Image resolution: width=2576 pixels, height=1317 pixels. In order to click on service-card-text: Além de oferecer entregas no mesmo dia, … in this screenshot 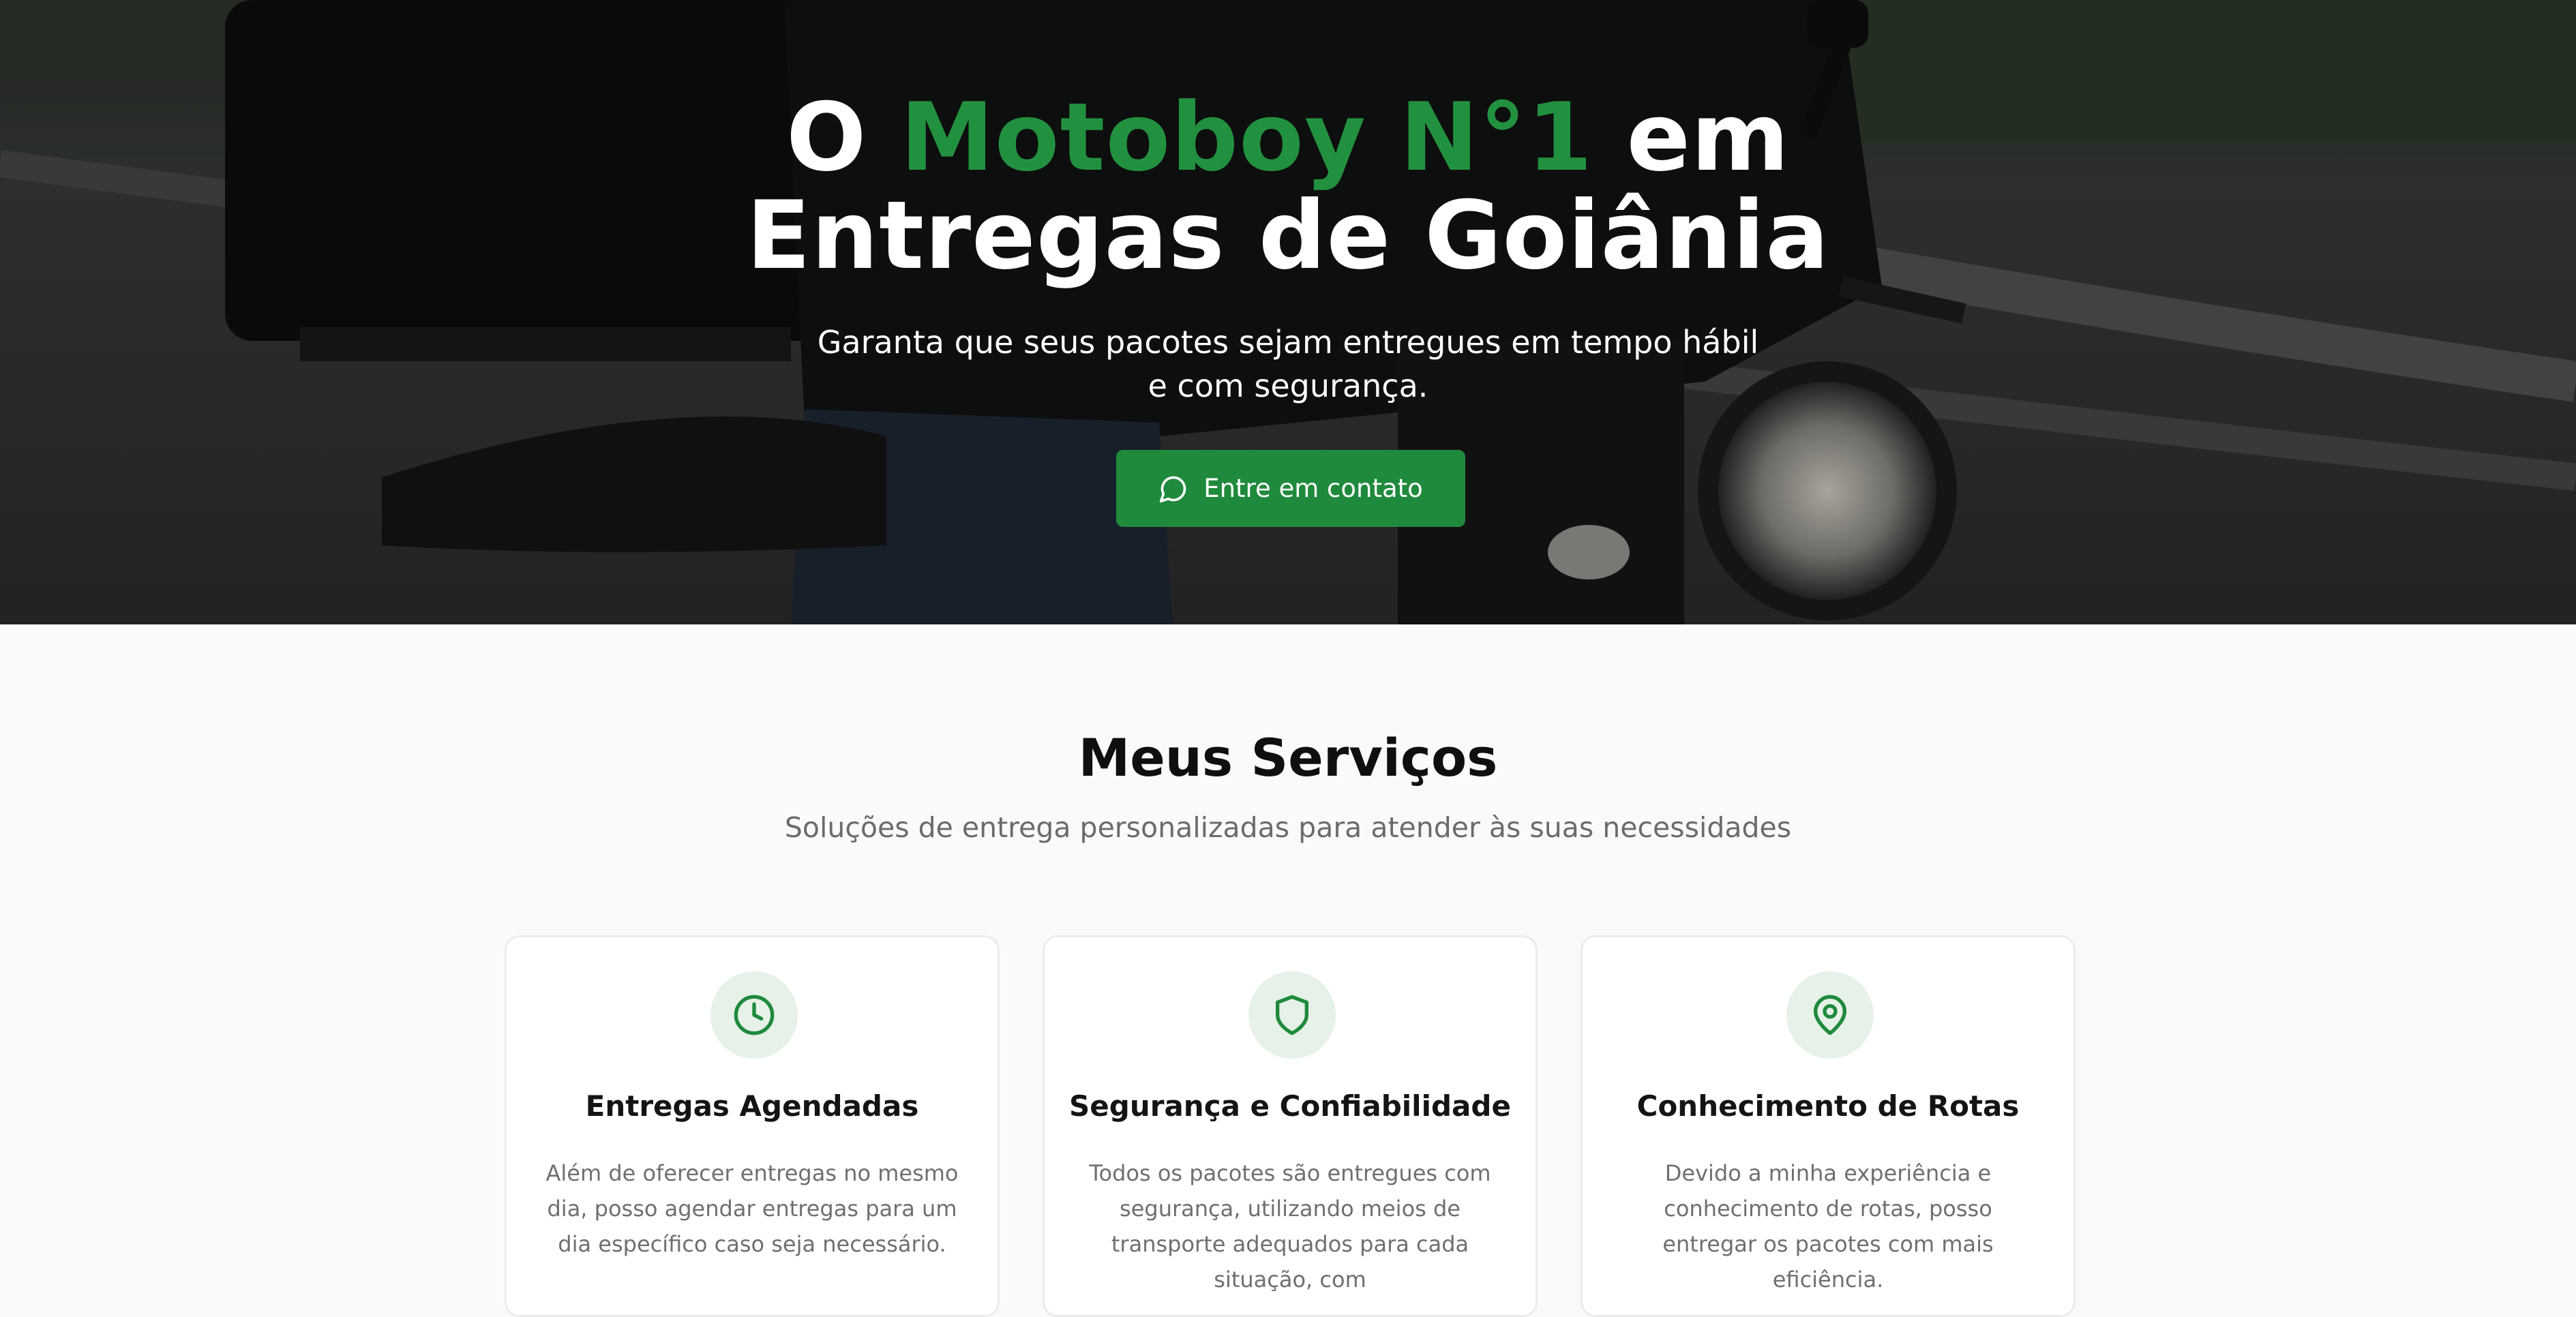, I will do `click(752, 1208)`.